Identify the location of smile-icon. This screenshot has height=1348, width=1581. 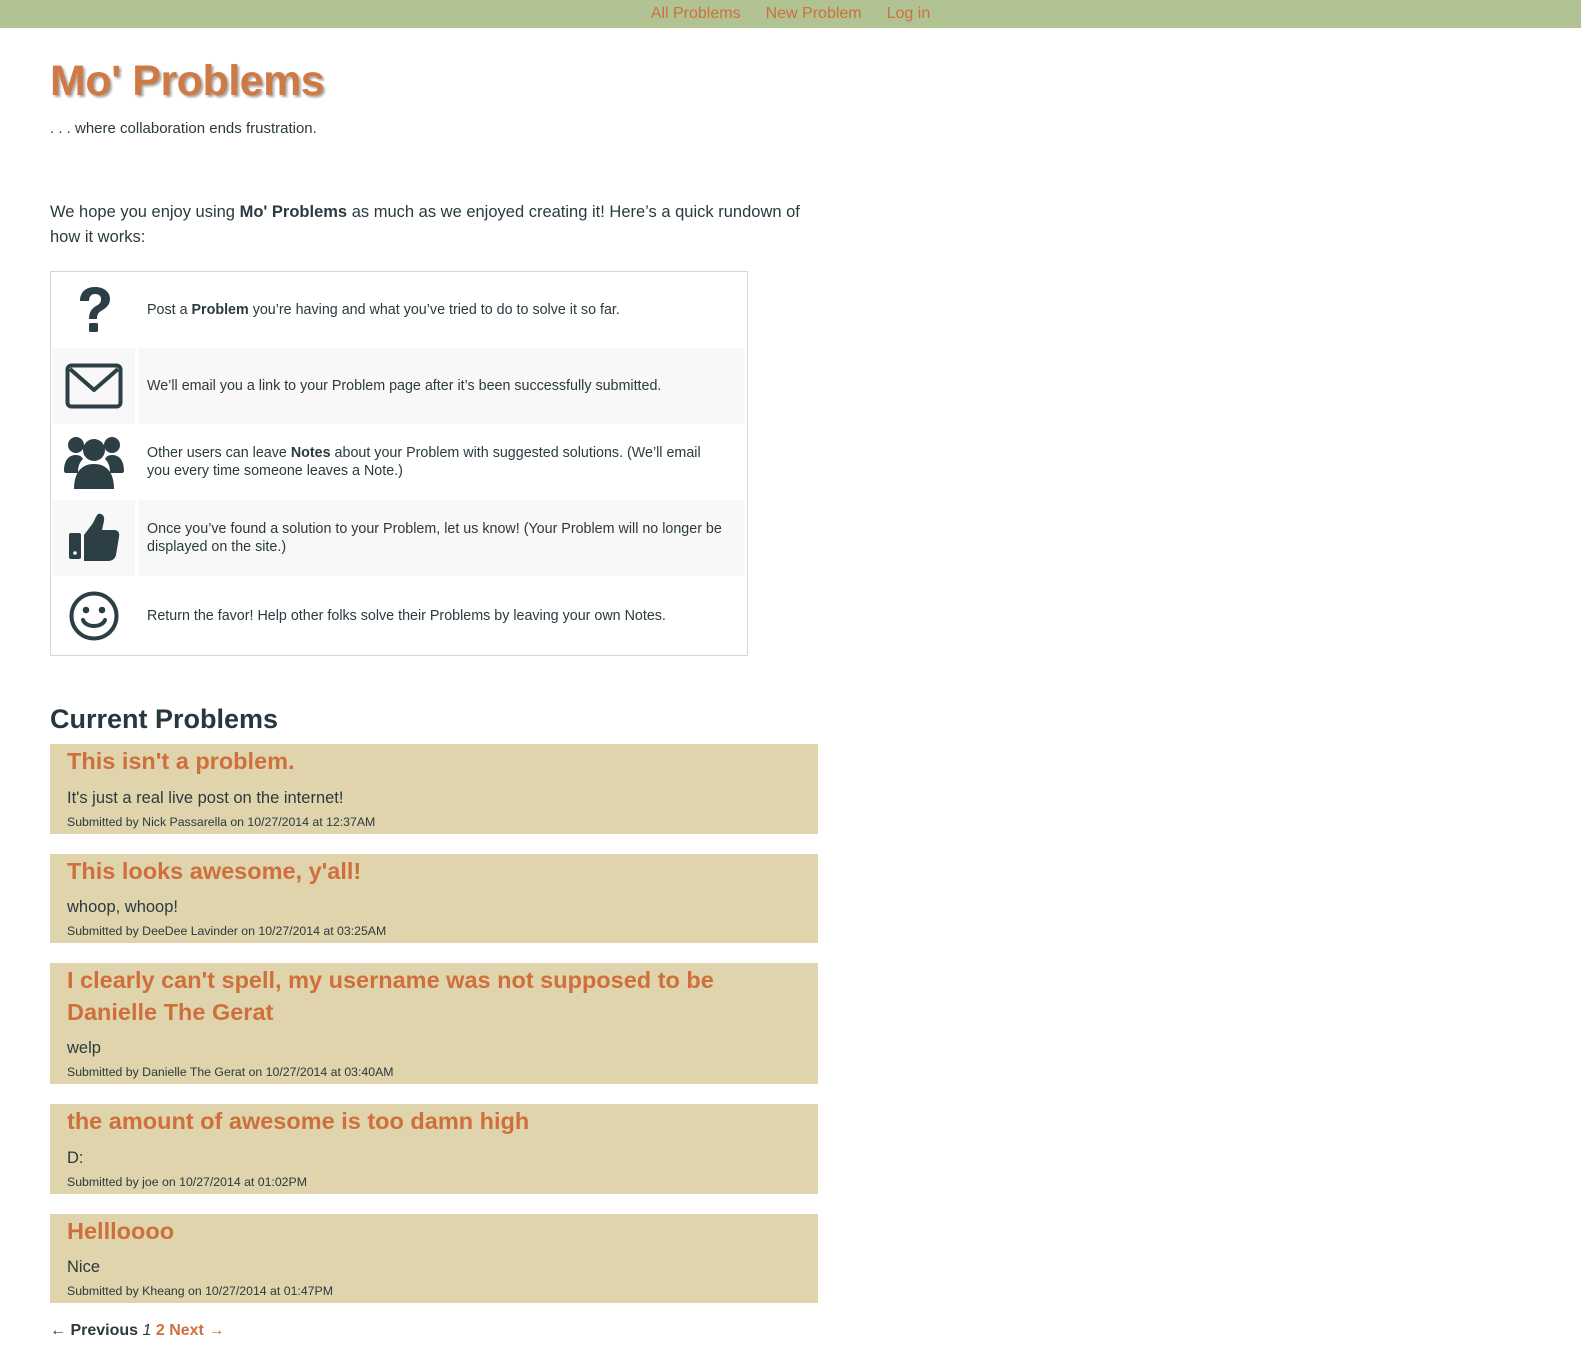
(94, 615).